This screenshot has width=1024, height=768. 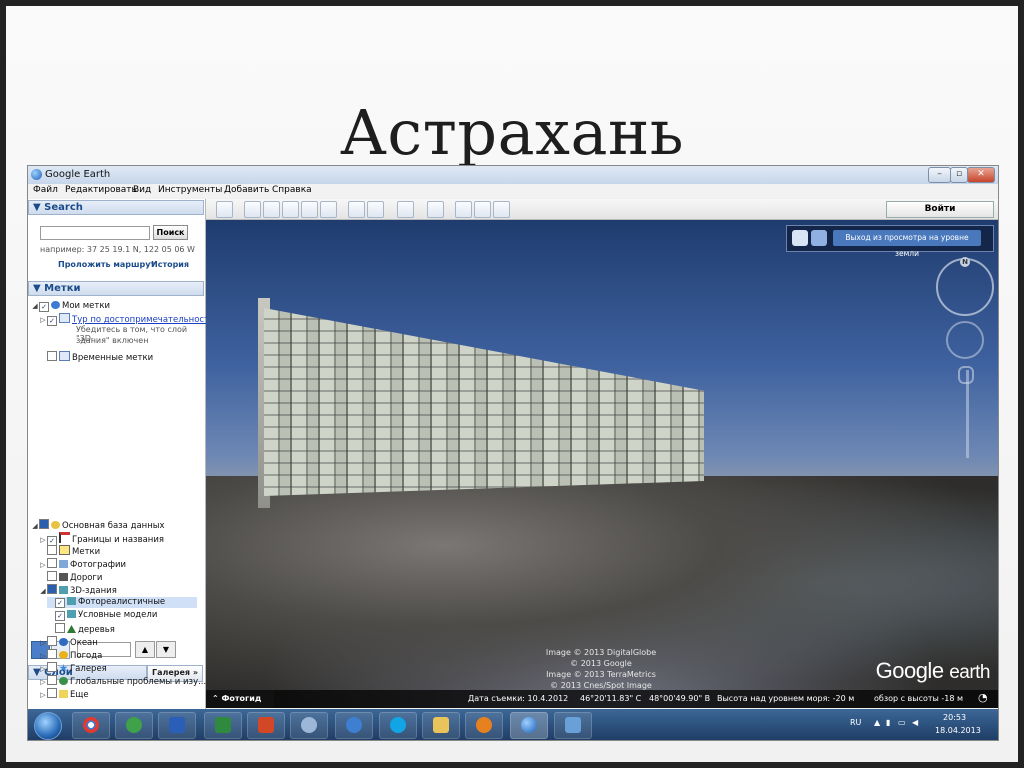 I want to click on menu-file: Файл, so click(x=45, y=190).